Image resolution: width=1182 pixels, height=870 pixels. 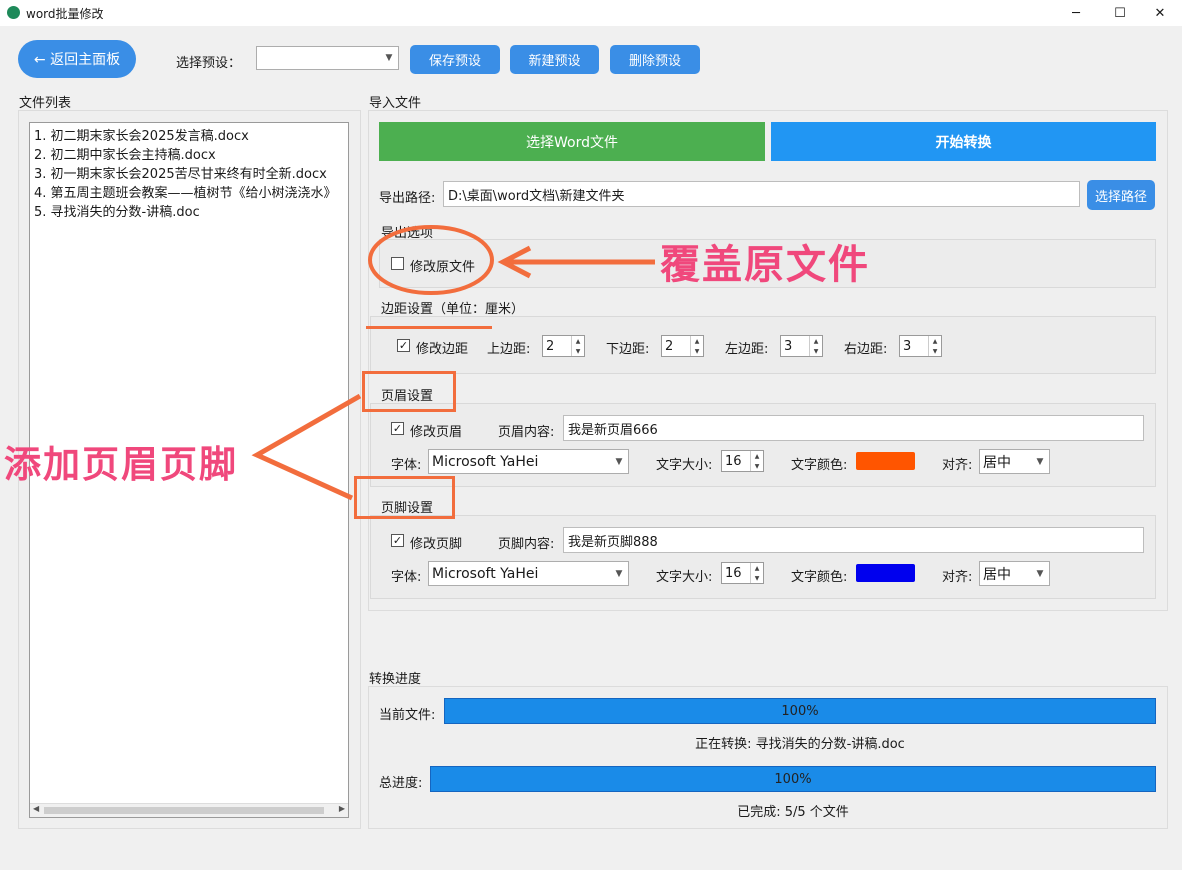 What do you see at coordinates (429, 327) in the screenshot?
I see `annotation-underline` at bounding box center [429, 327].